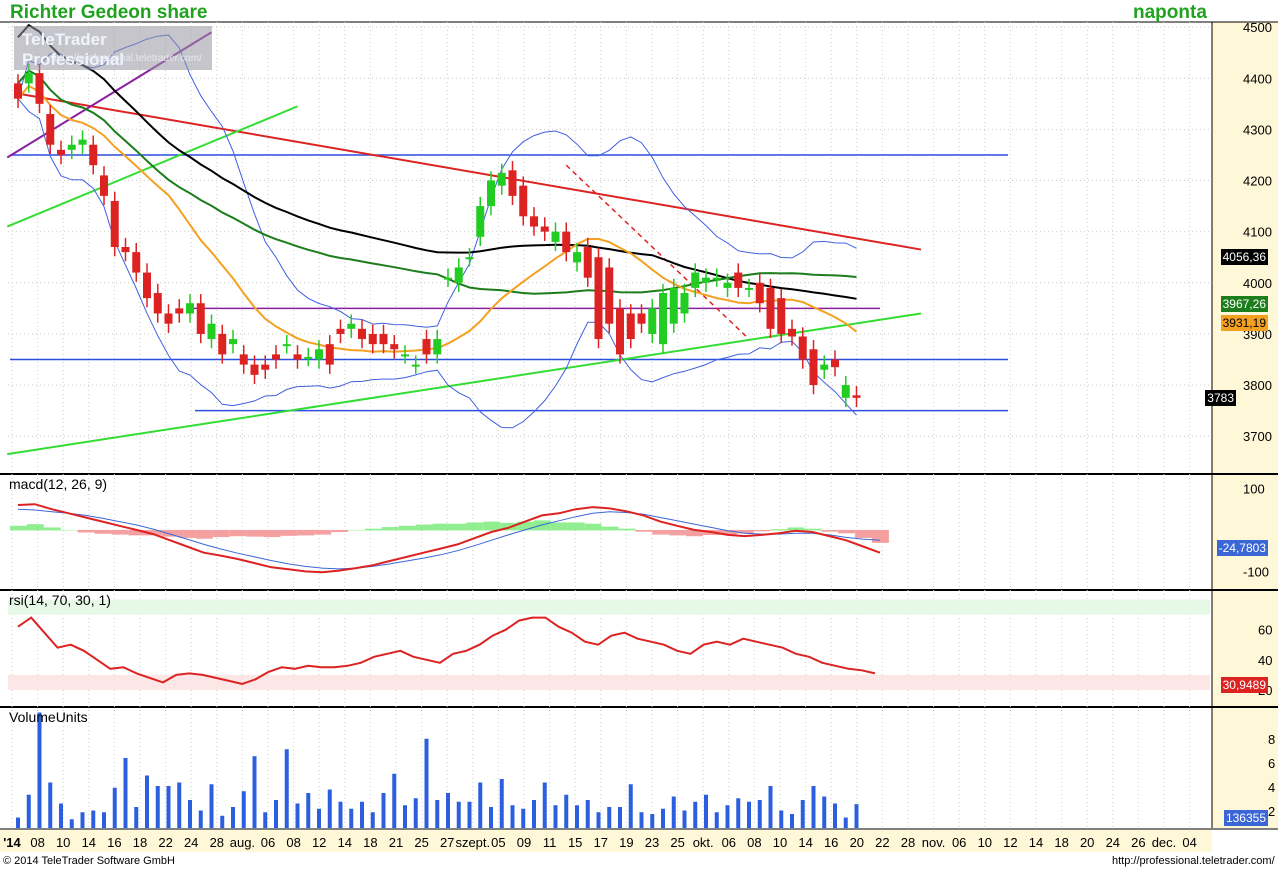 The height and width of the screenshot is (871, 1278). Describe the element at coordinates (73, 49) in the screenshot. I see `watermark-brand: TeleTrader Professional` at that location.